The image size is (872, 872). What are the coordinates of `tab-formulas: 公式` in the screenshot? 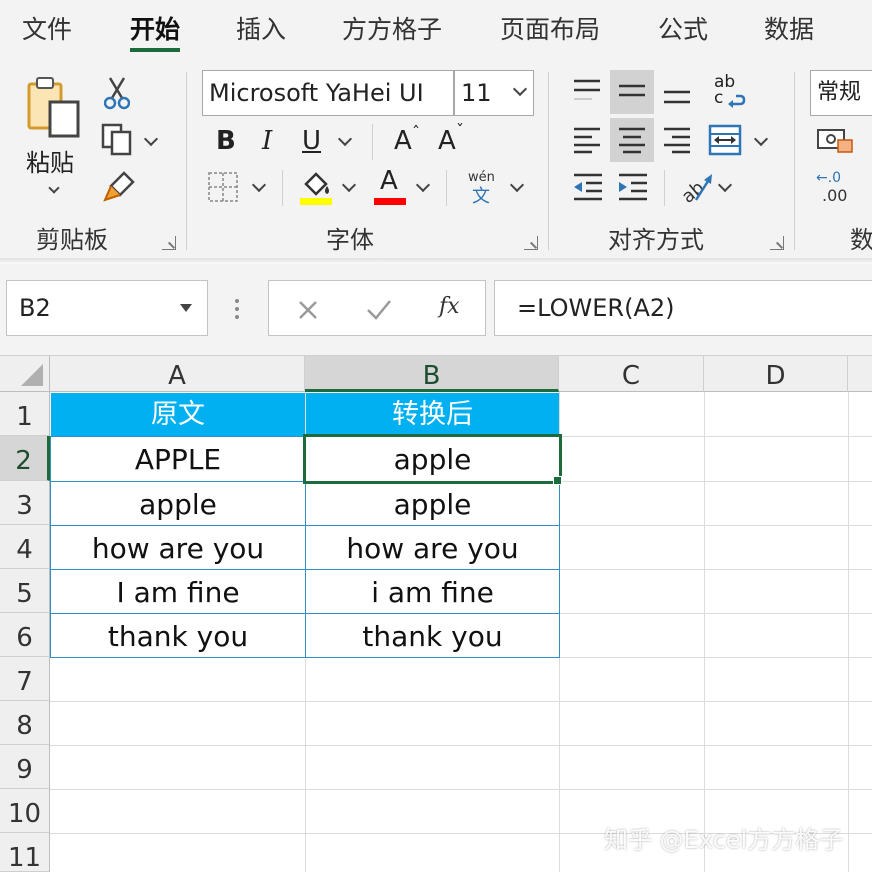 It's located at (683, 32).